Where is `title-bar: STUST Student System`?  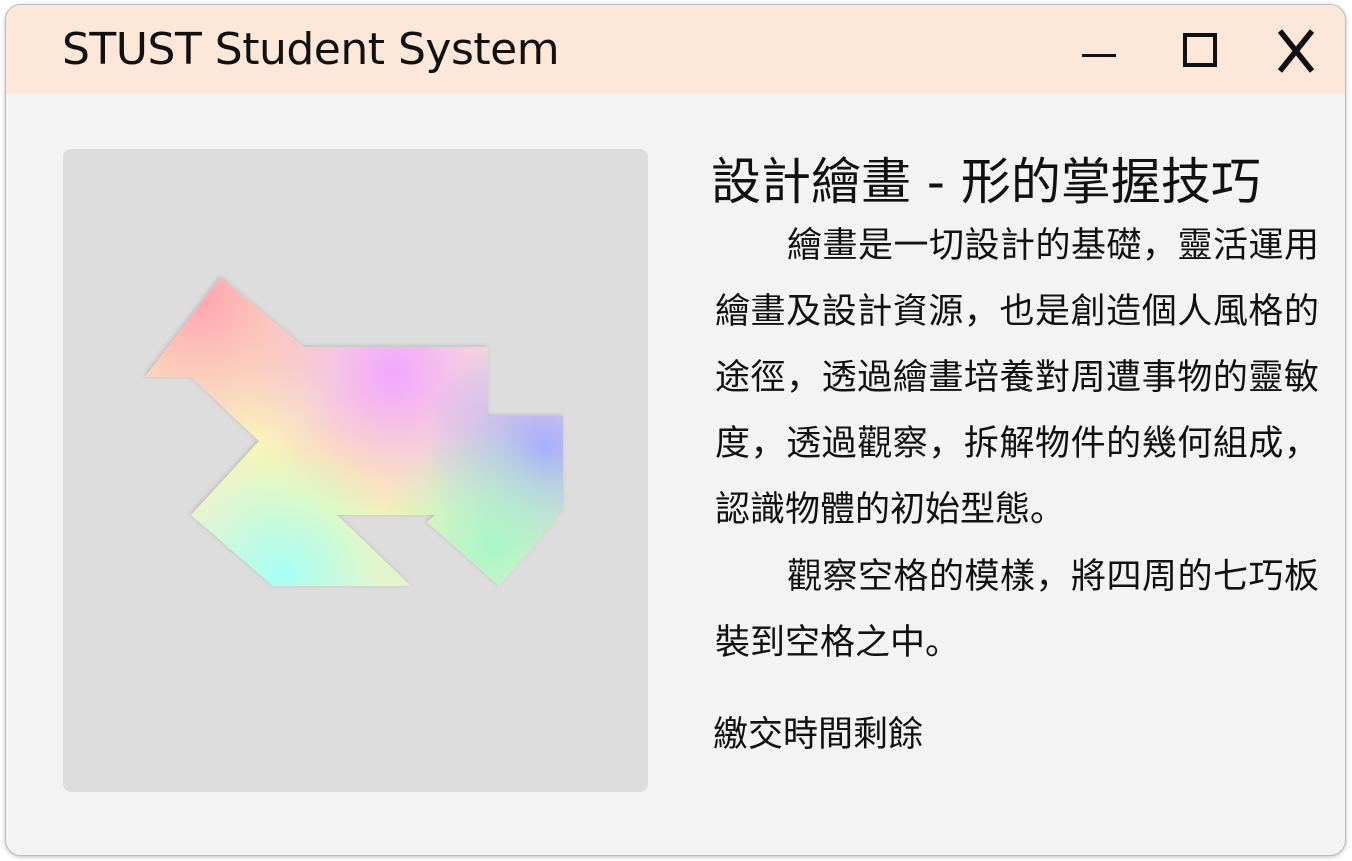
title-bar: STUST Student System is located at coordinates (675, 49).